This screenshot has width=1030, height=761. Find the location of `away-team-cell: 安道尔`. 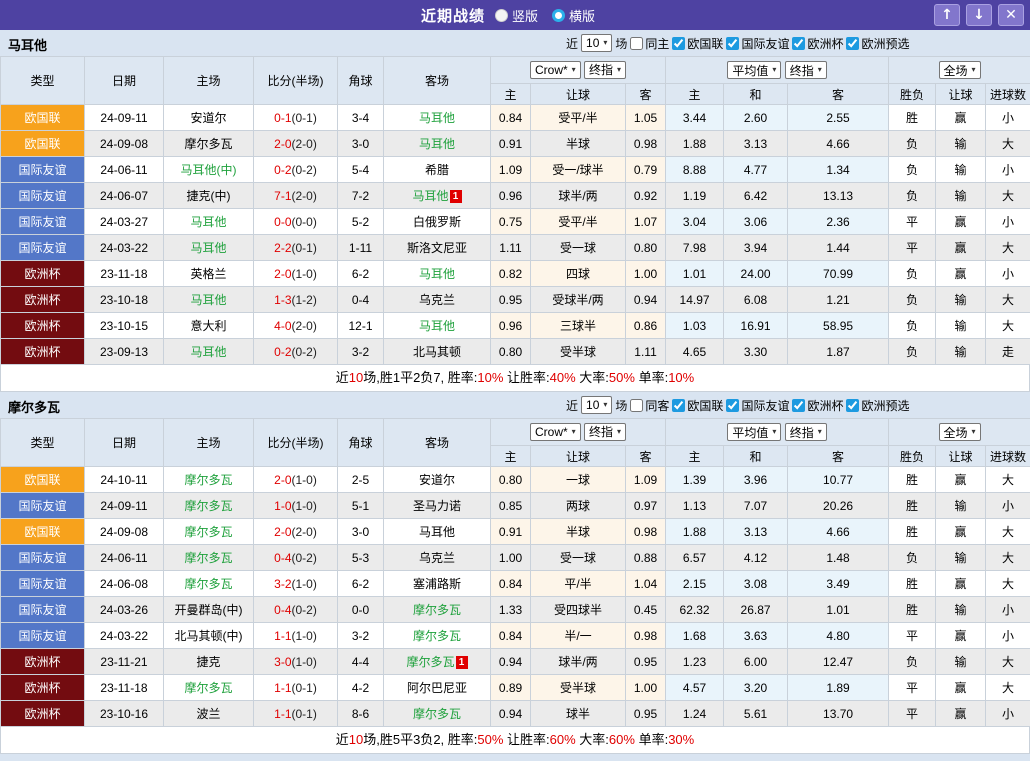

away-team-cell: 安道尔 is located at coordinates (437, 480).